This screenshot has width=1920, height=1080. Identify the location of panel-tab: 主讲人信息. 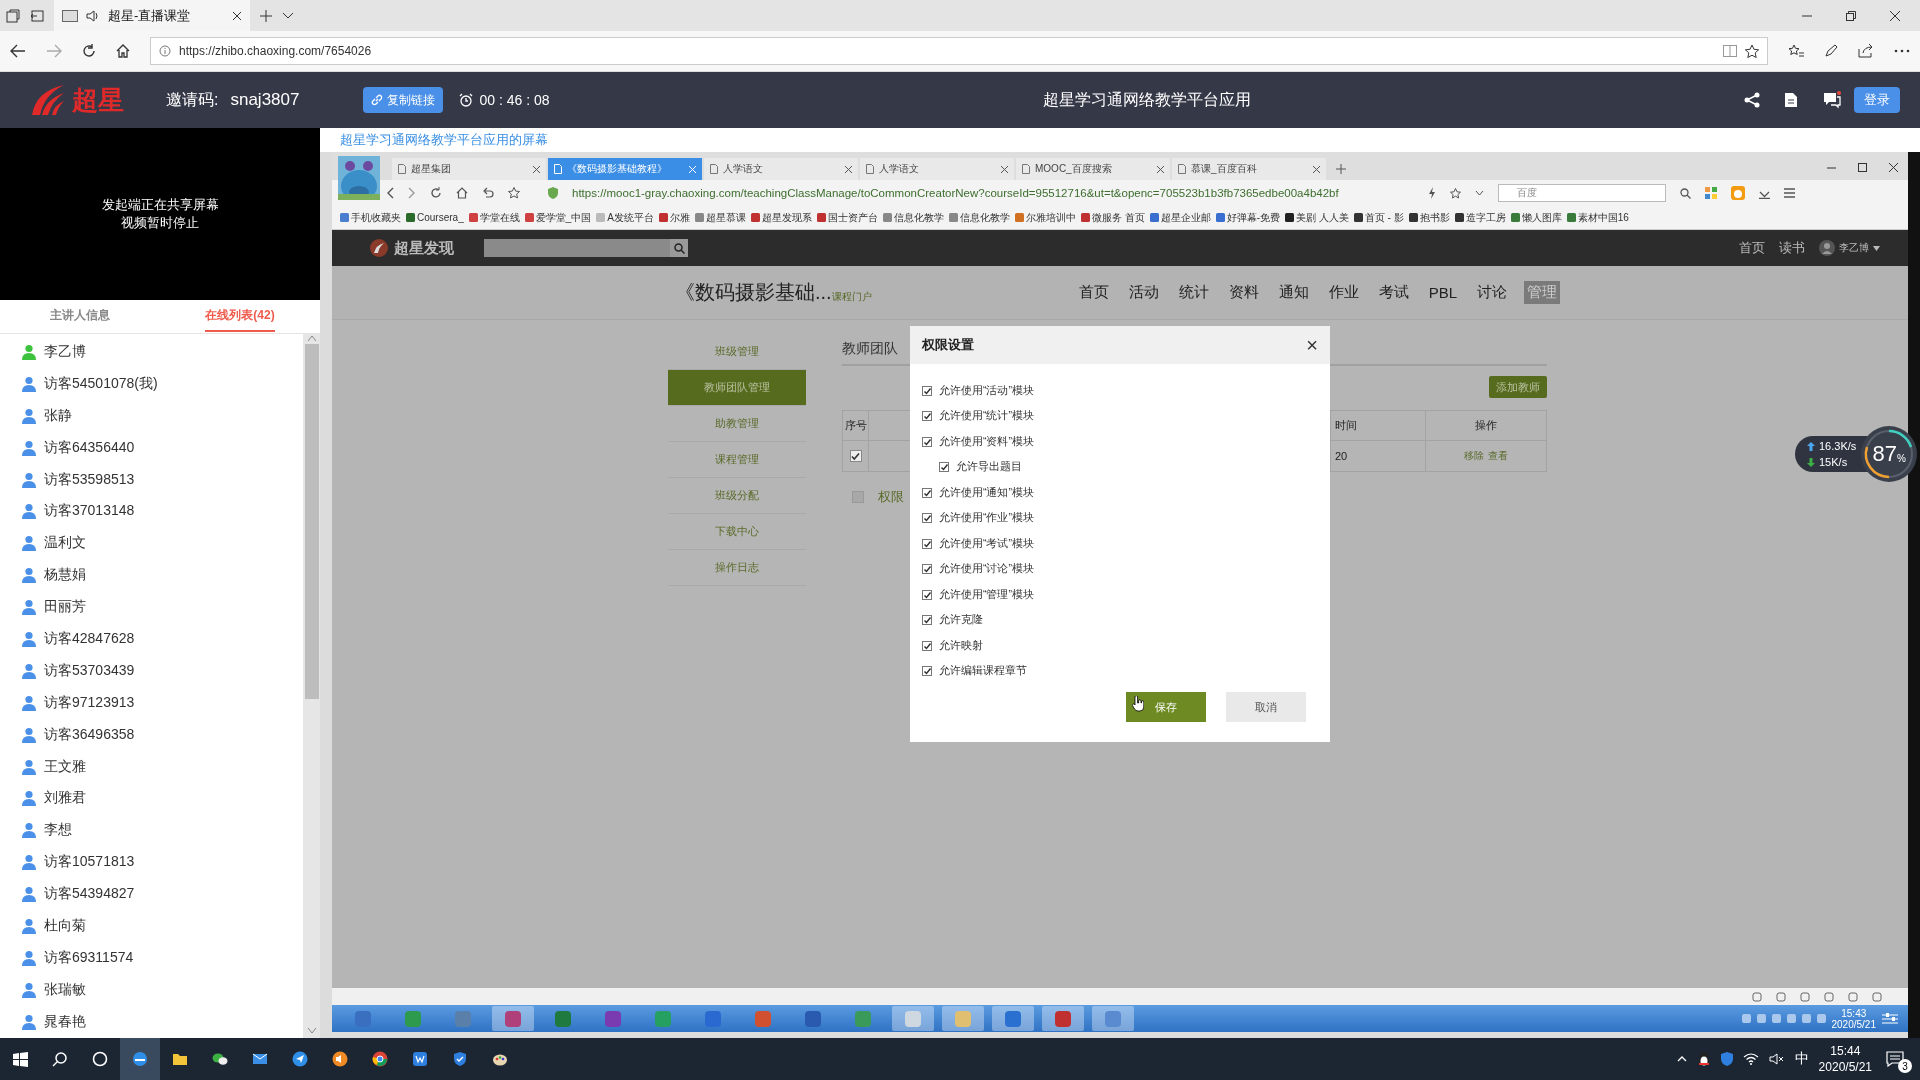
(80, 316).